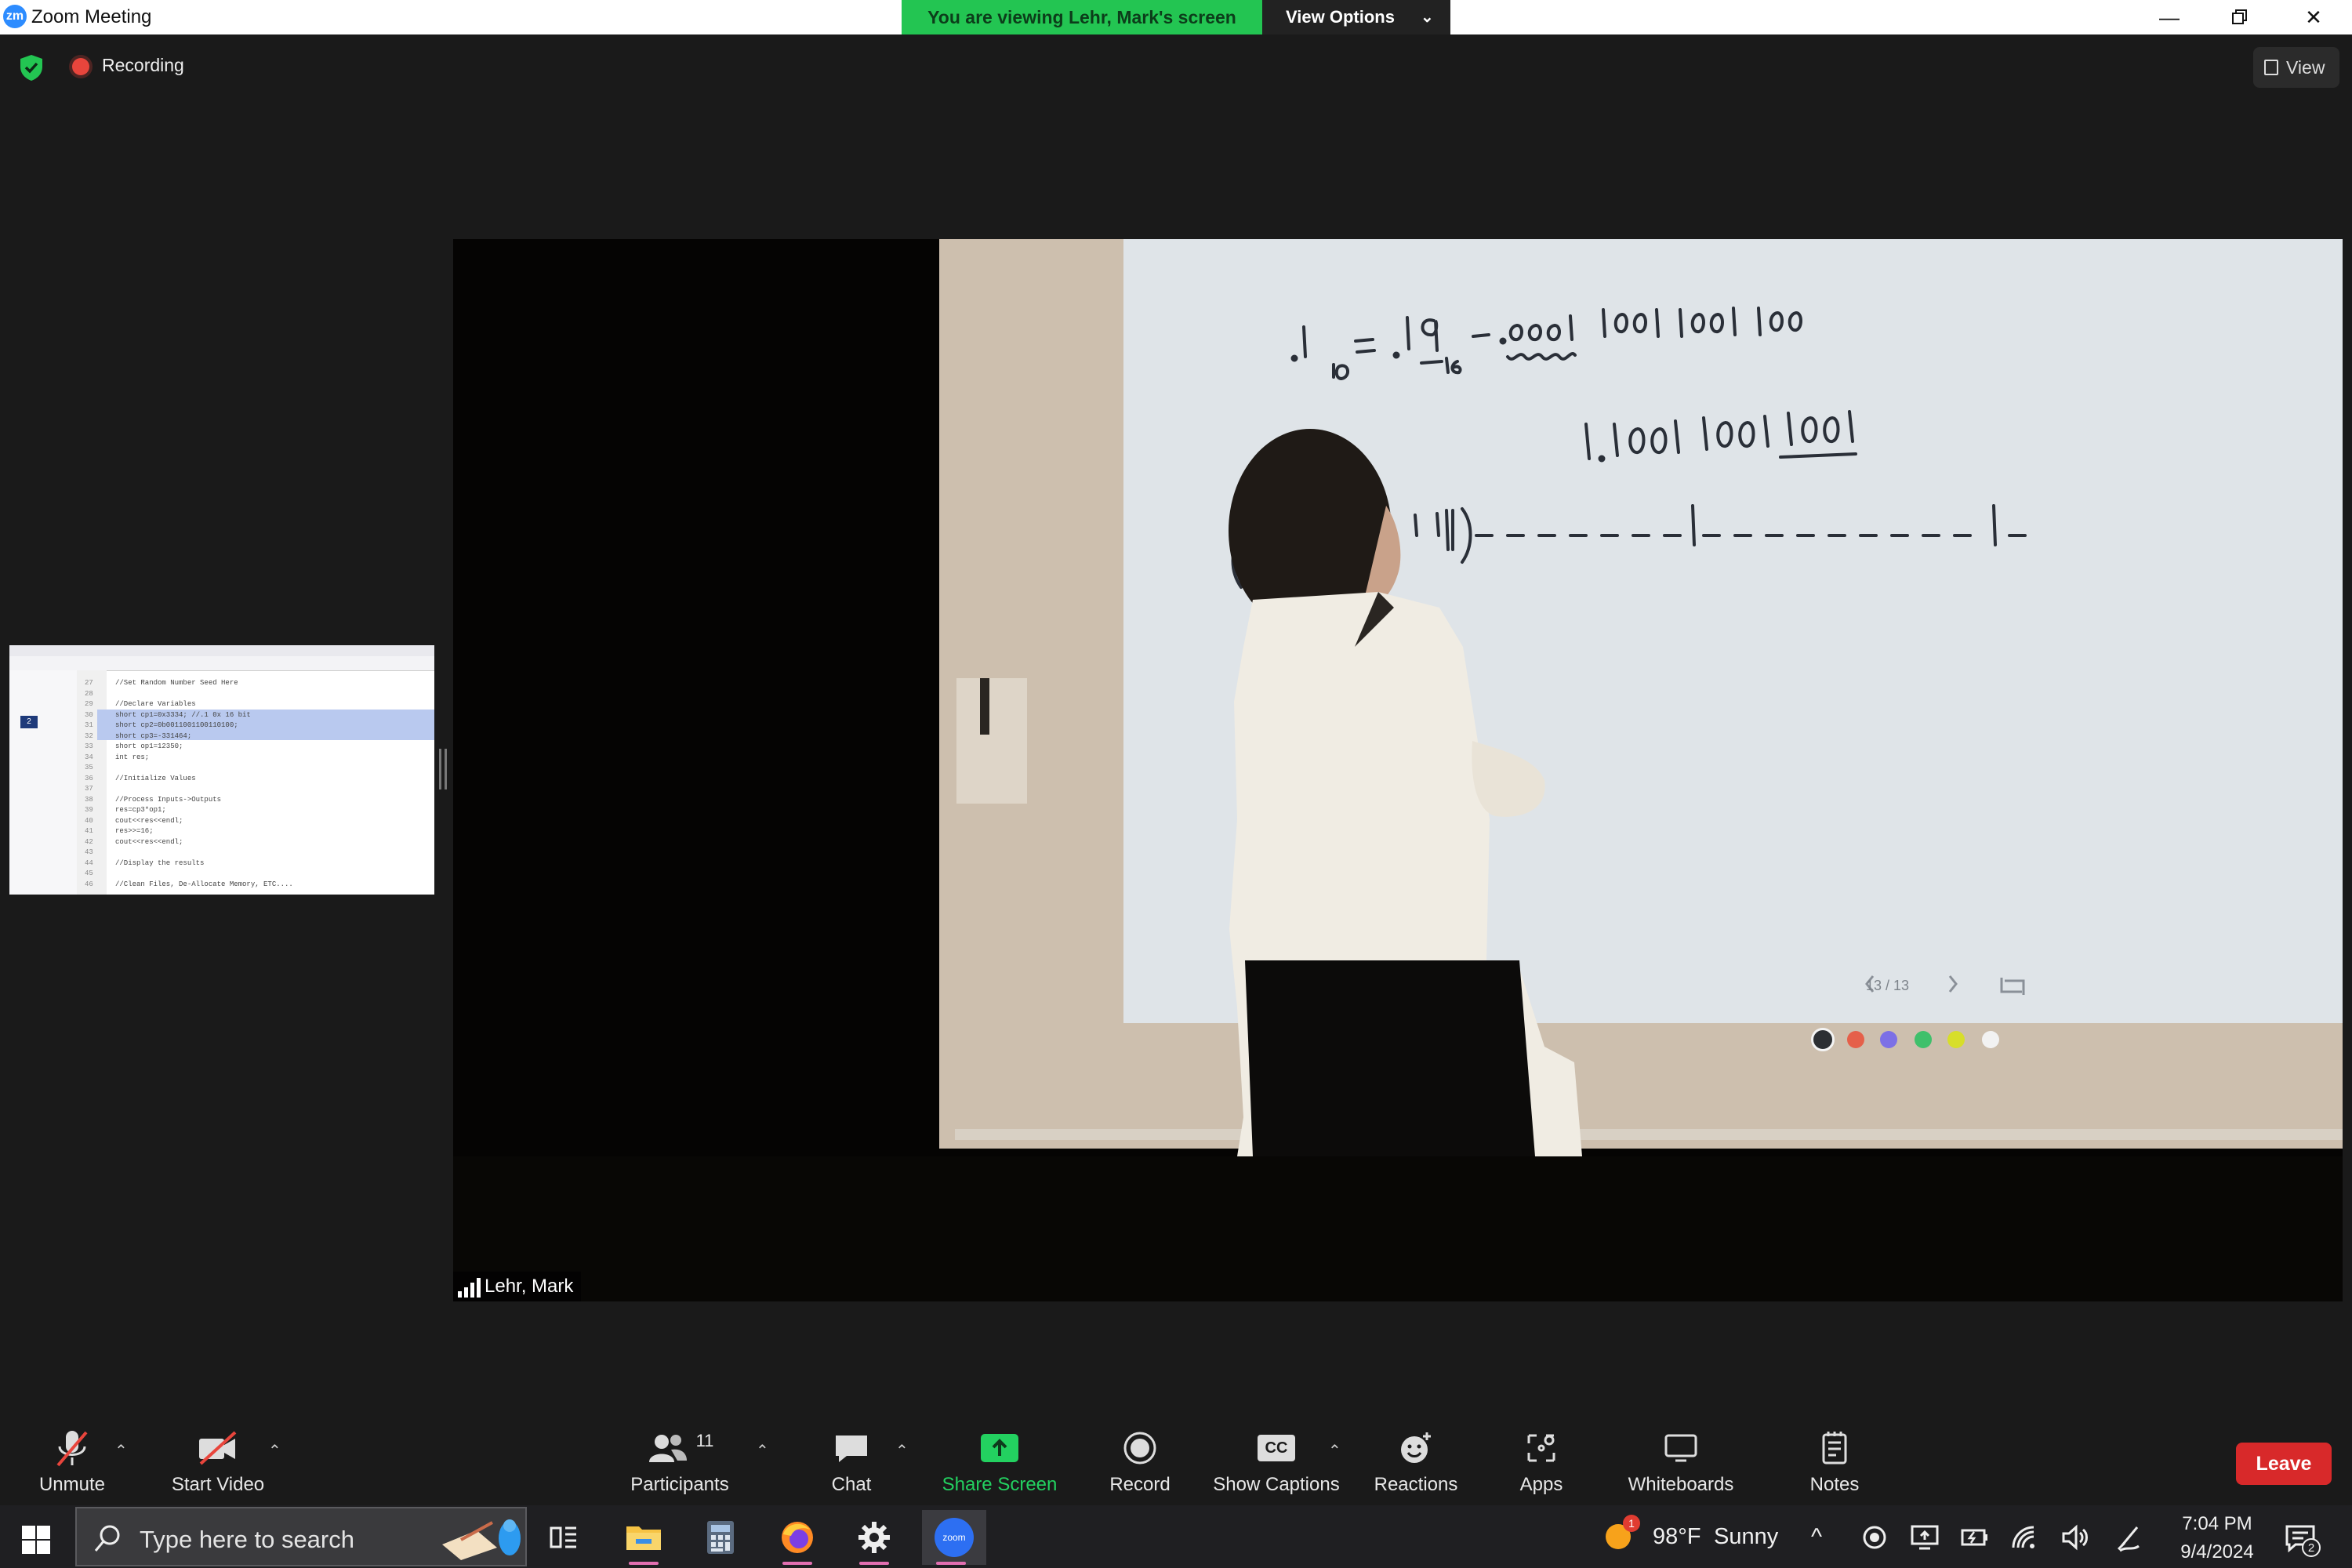 Image resolution: width=2352 pixels, height=1568 pixels. I want to click on security-shield-icon, so click(31, 67).